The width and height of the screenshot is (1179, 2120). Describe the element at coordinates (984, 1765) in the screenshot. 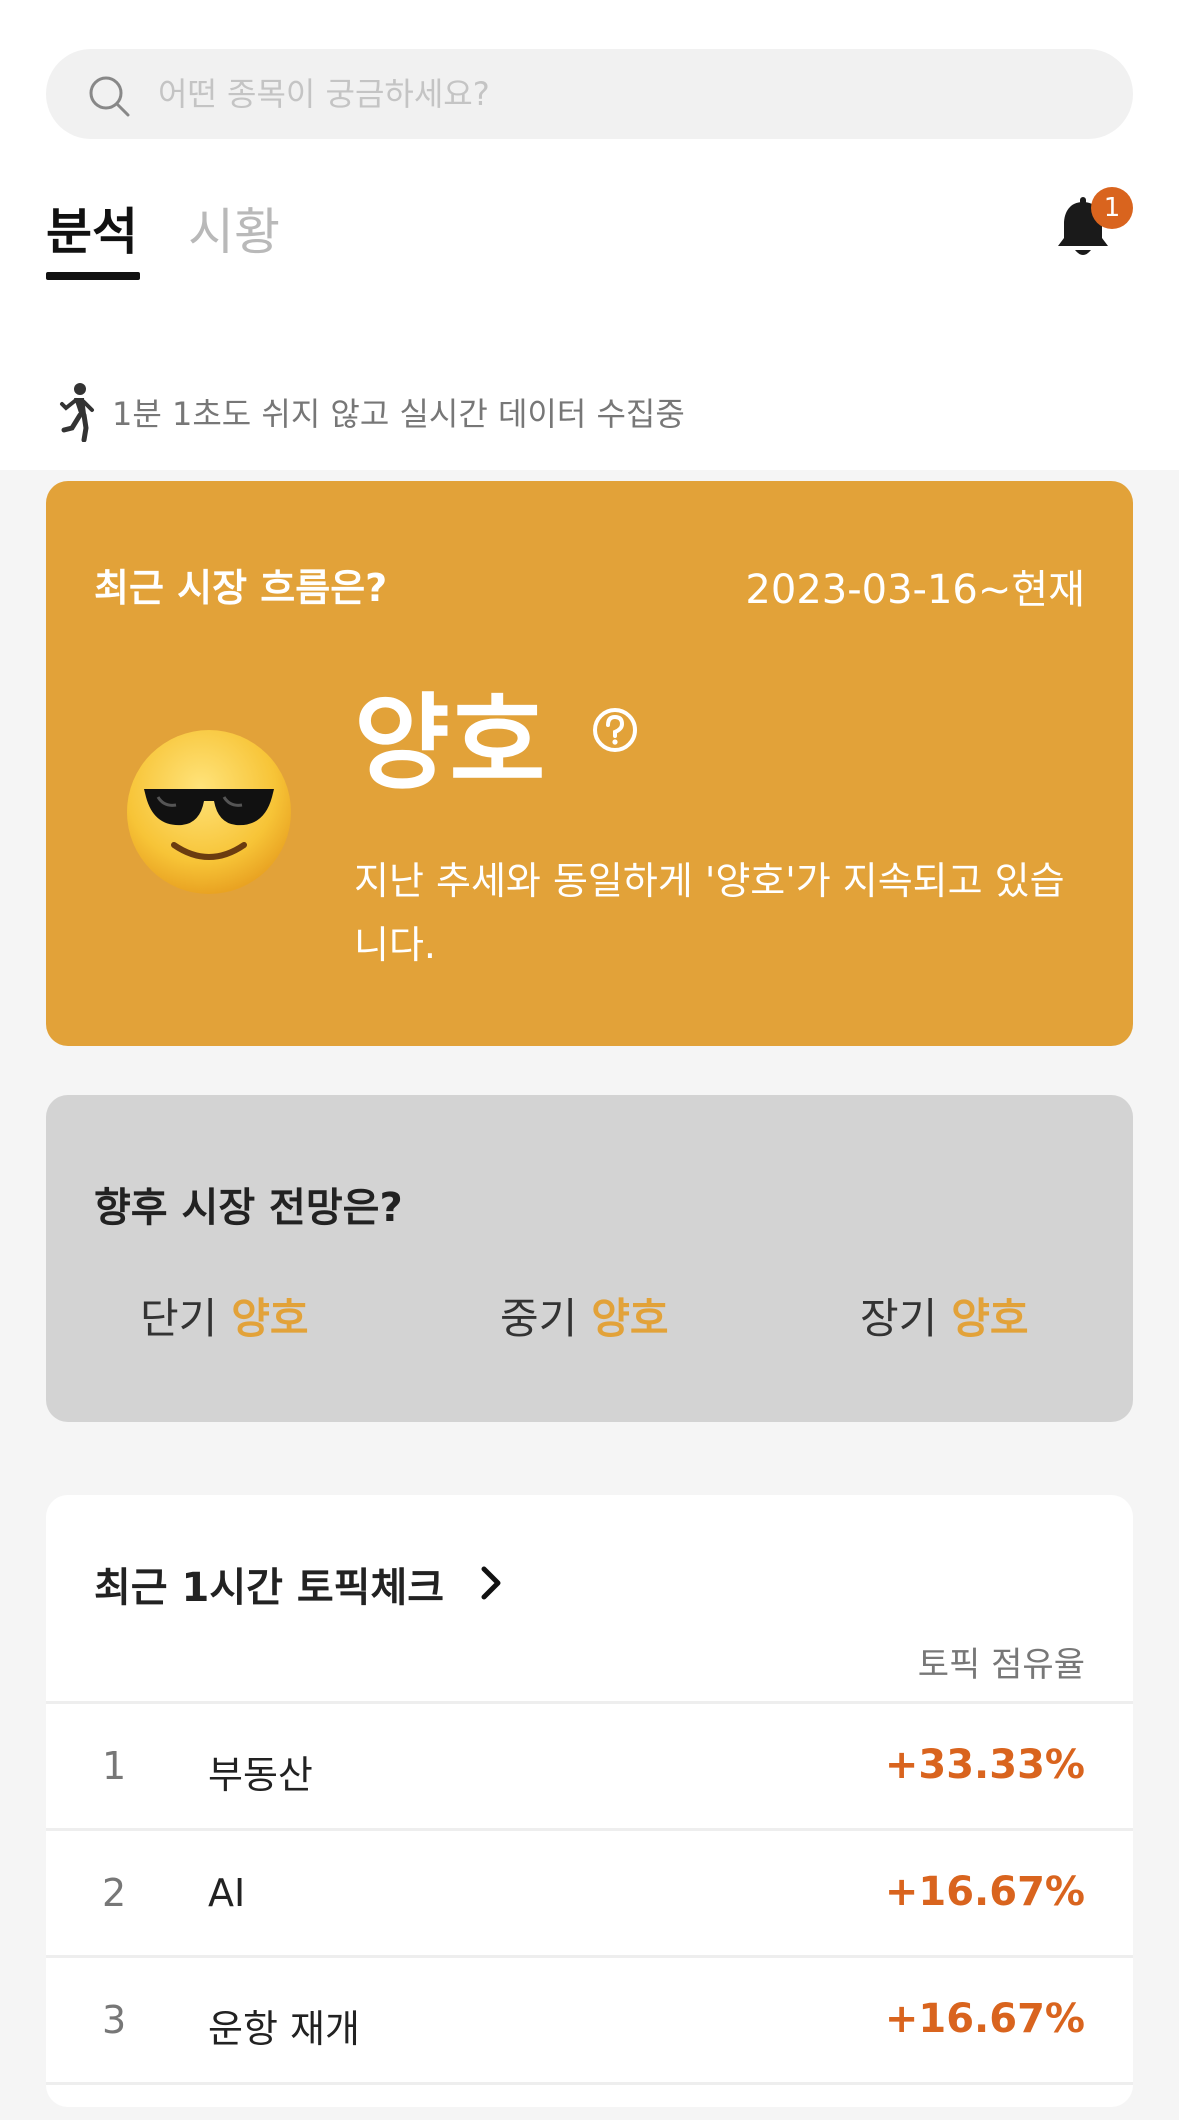

I see `topic-share: +33.33%` at that location.